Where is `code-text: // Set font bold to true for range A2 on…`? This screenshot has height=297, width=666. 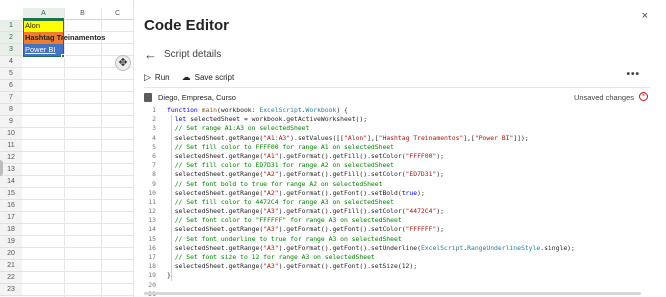 code-text: // Set font bold to true for range A2 on… is located at coordinates (275, 184).